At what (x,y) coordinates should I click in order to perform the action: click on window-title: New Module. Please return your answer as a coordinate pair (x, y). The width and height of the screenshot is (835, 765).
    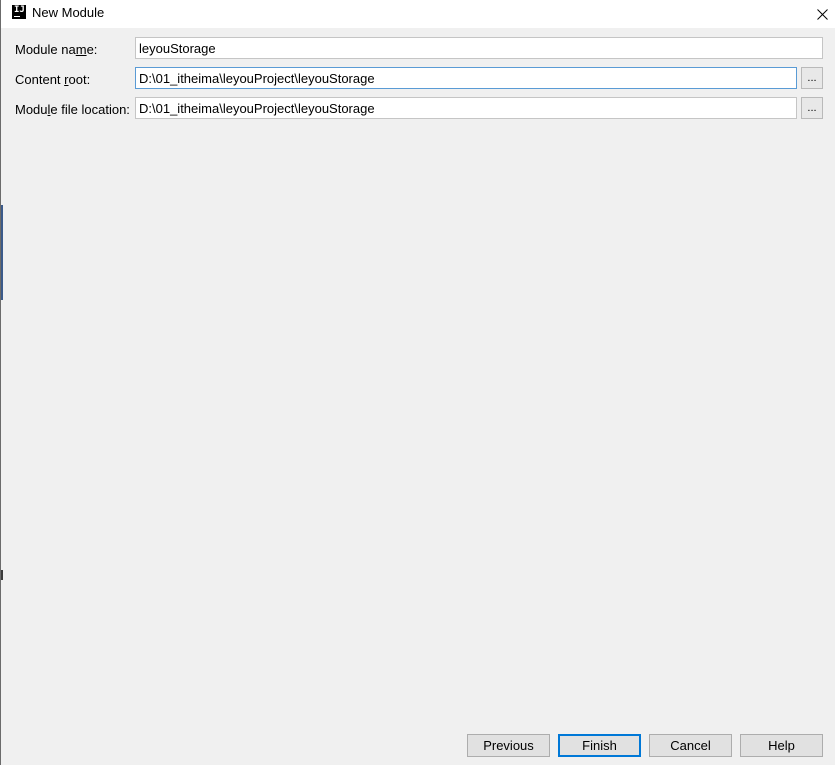
    Looking at the image, I should click on (68, 12).